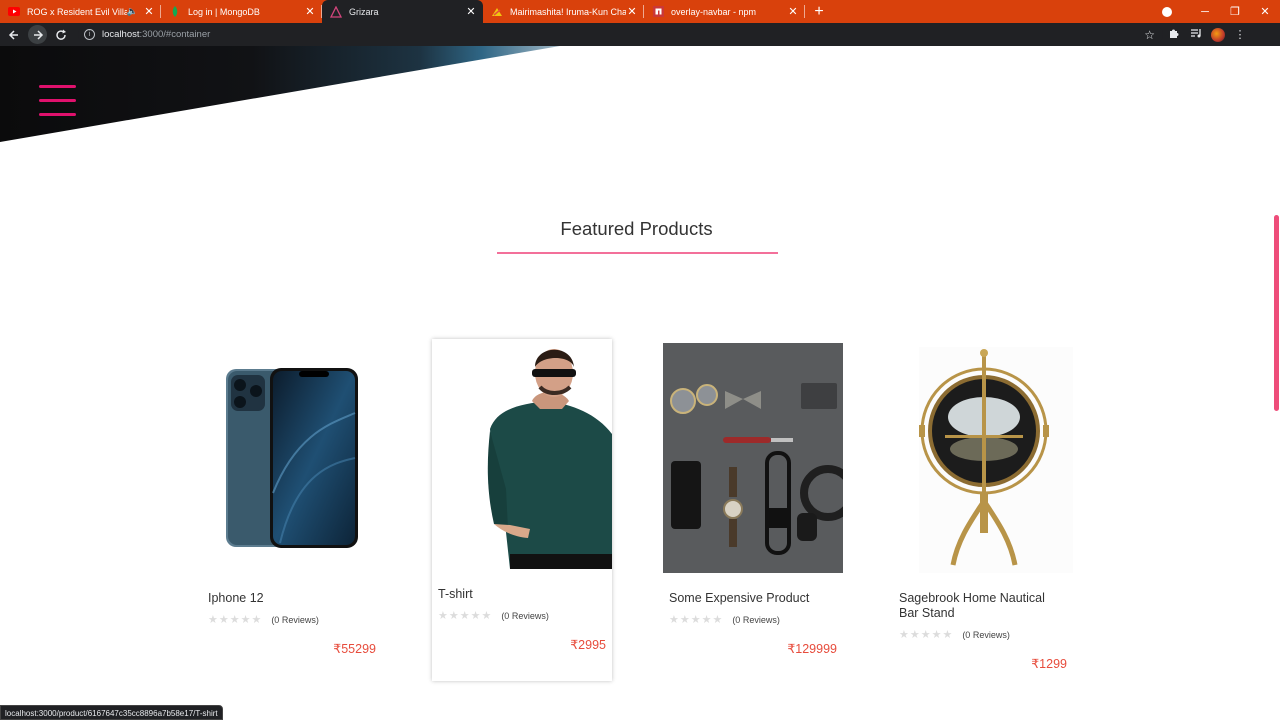  Describe the element at coordinates (336, 11) in the screenshot. I see `triangle-icon` at that location.